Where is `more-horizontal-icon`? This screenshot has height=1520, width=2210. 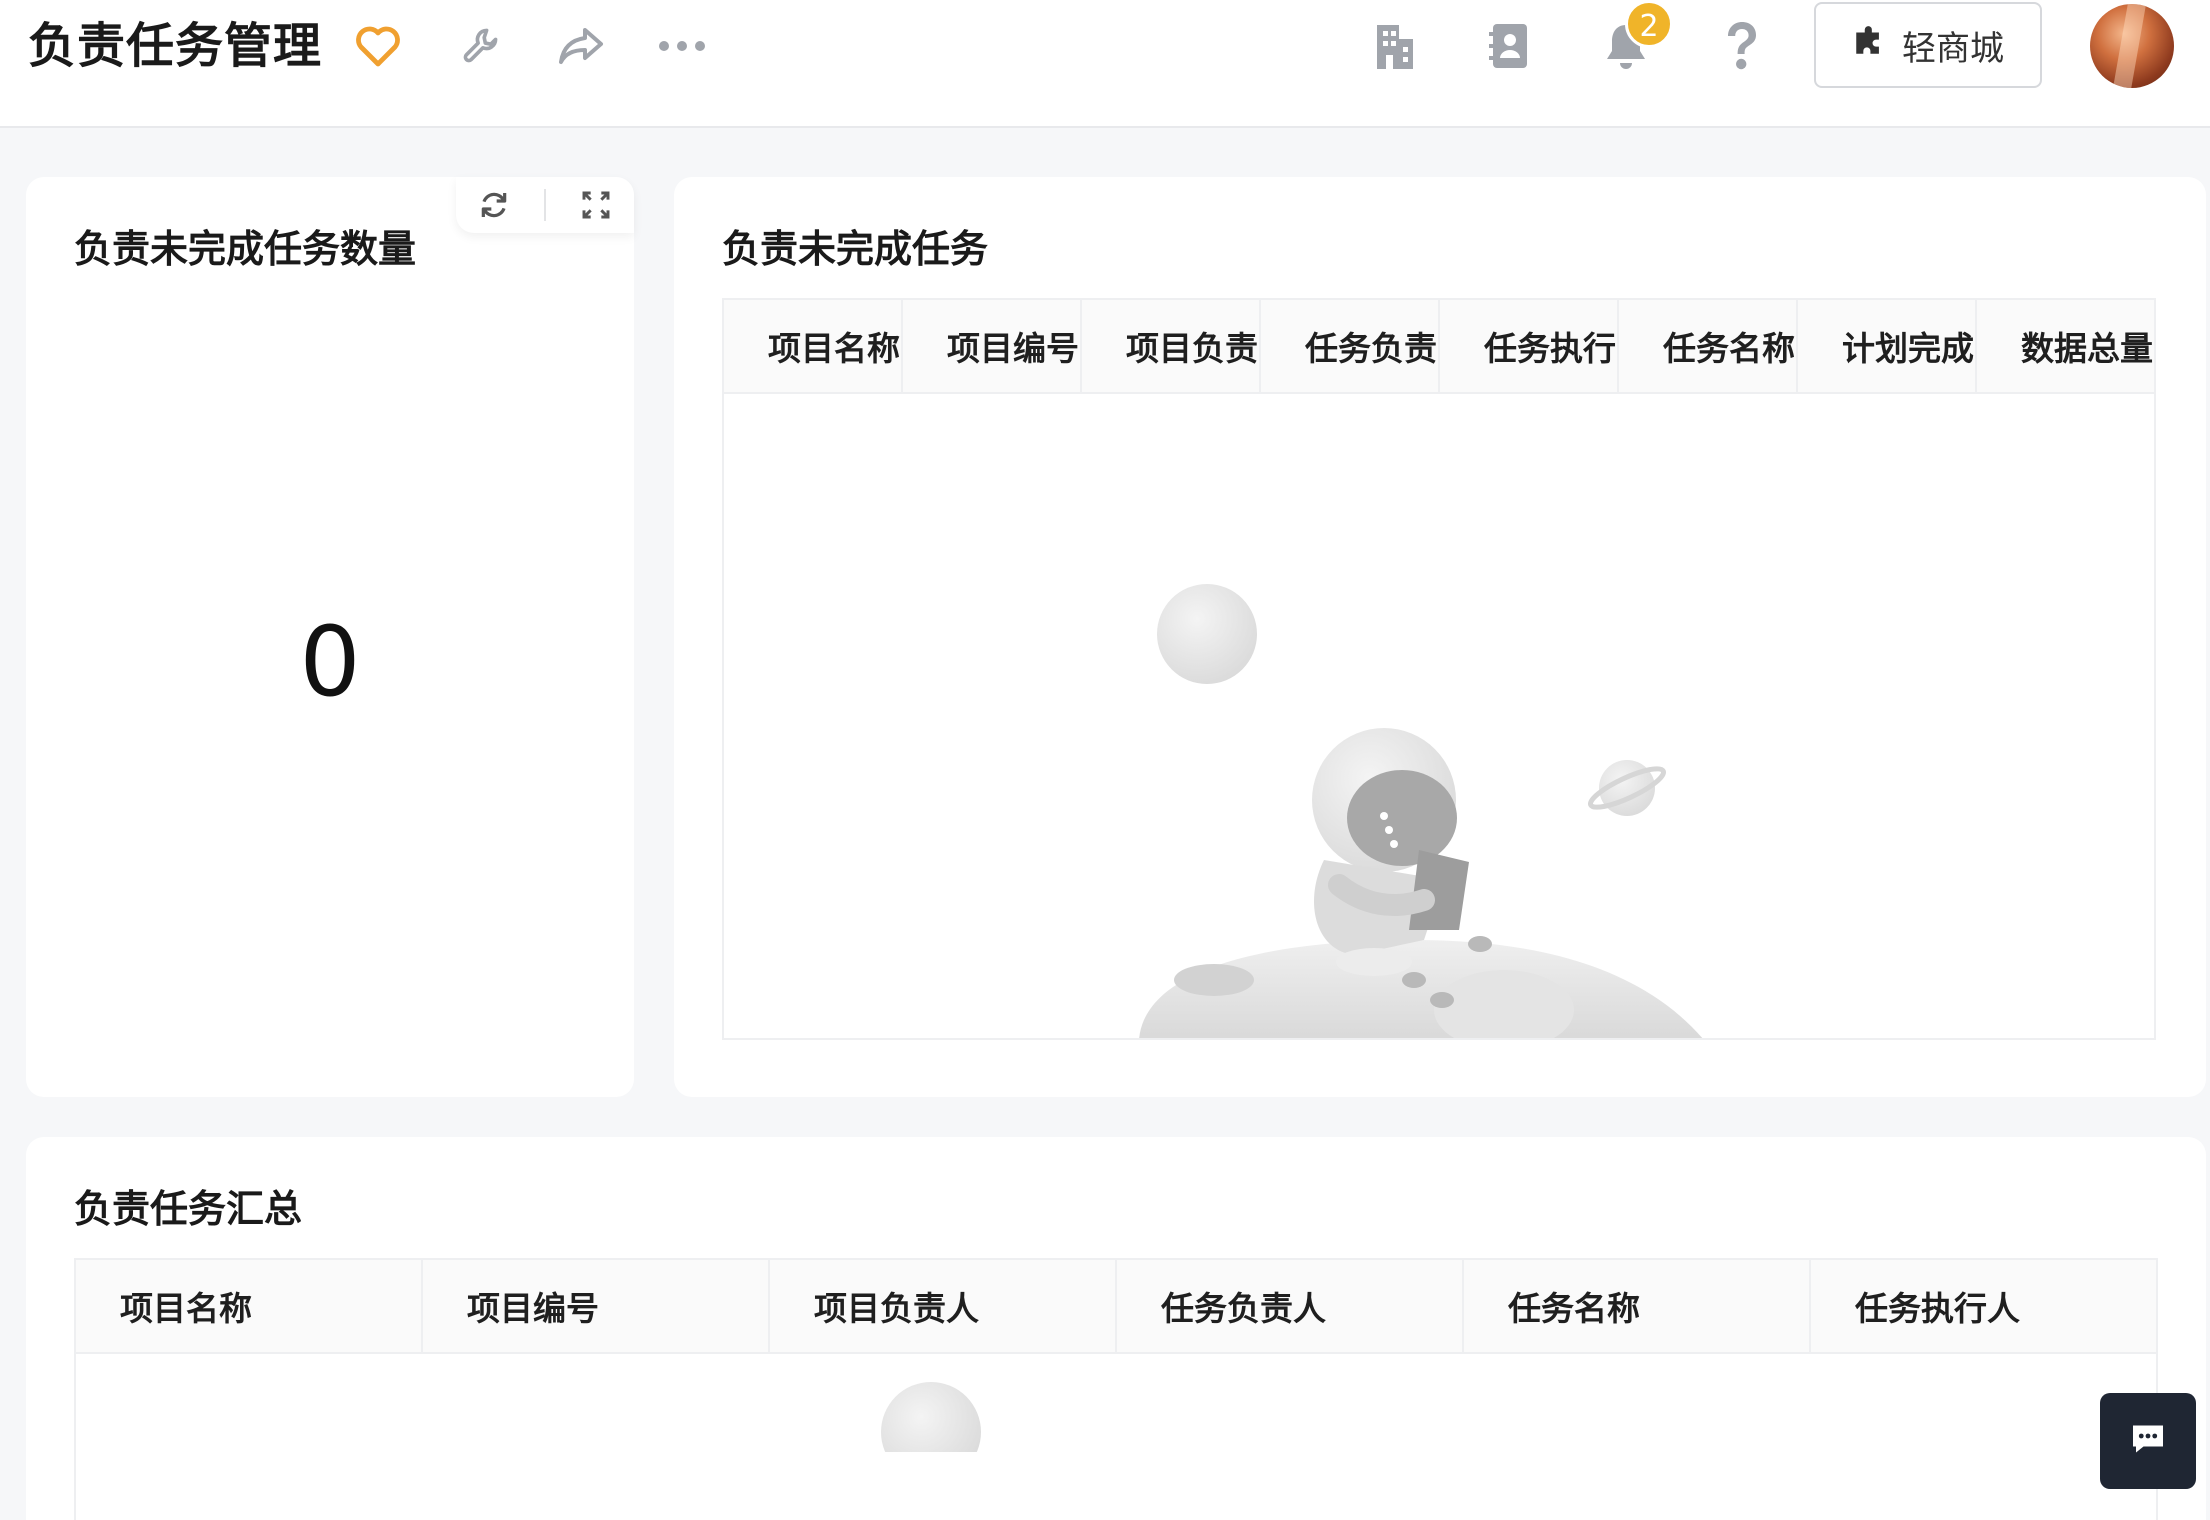 more-horizontal-icon is located at coordinates (682, 46).